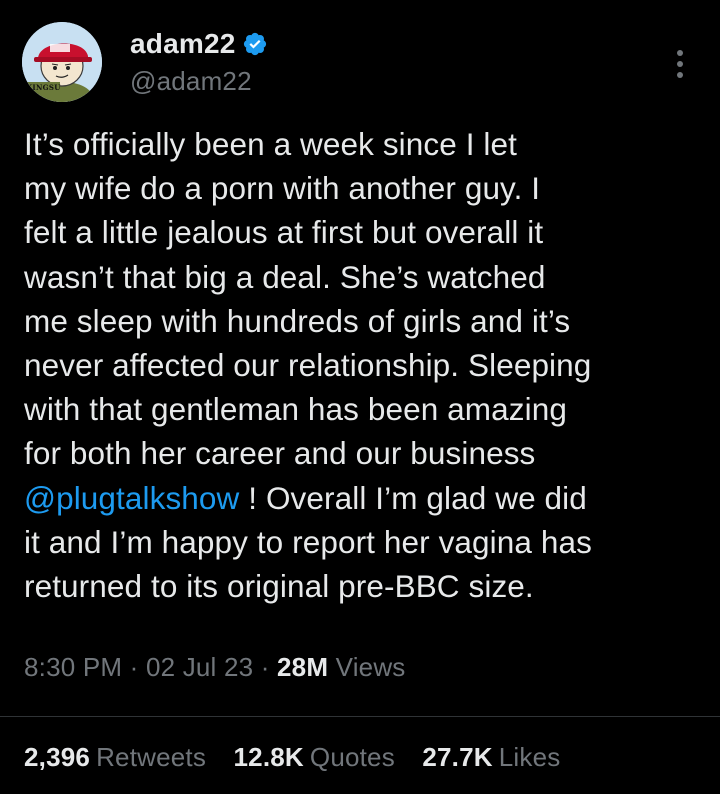 The image size is (720, 794). I want to click on tweet-line: It’s officially been a week since I let, so click(270, 144).